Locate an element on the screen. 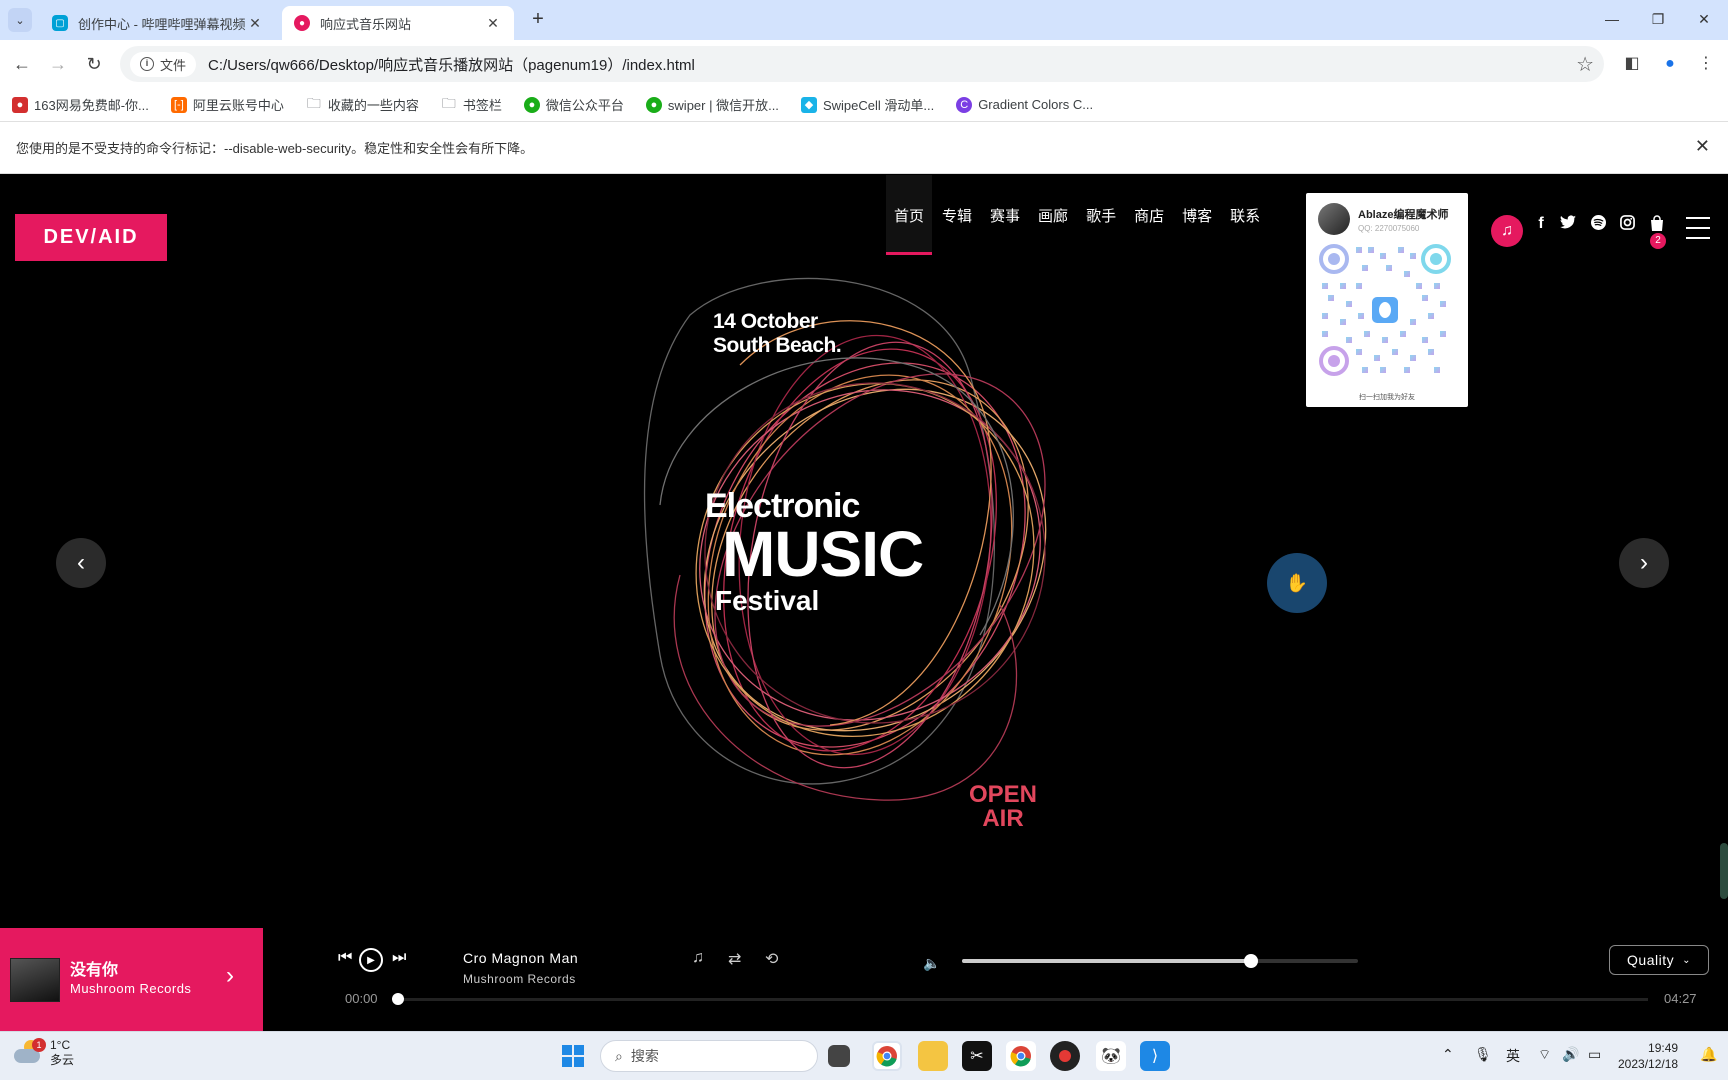 Image resolution: width=1728 pixels, height=1080 pixels. scrollbar-thumb is located at coordinates (1724, 871).